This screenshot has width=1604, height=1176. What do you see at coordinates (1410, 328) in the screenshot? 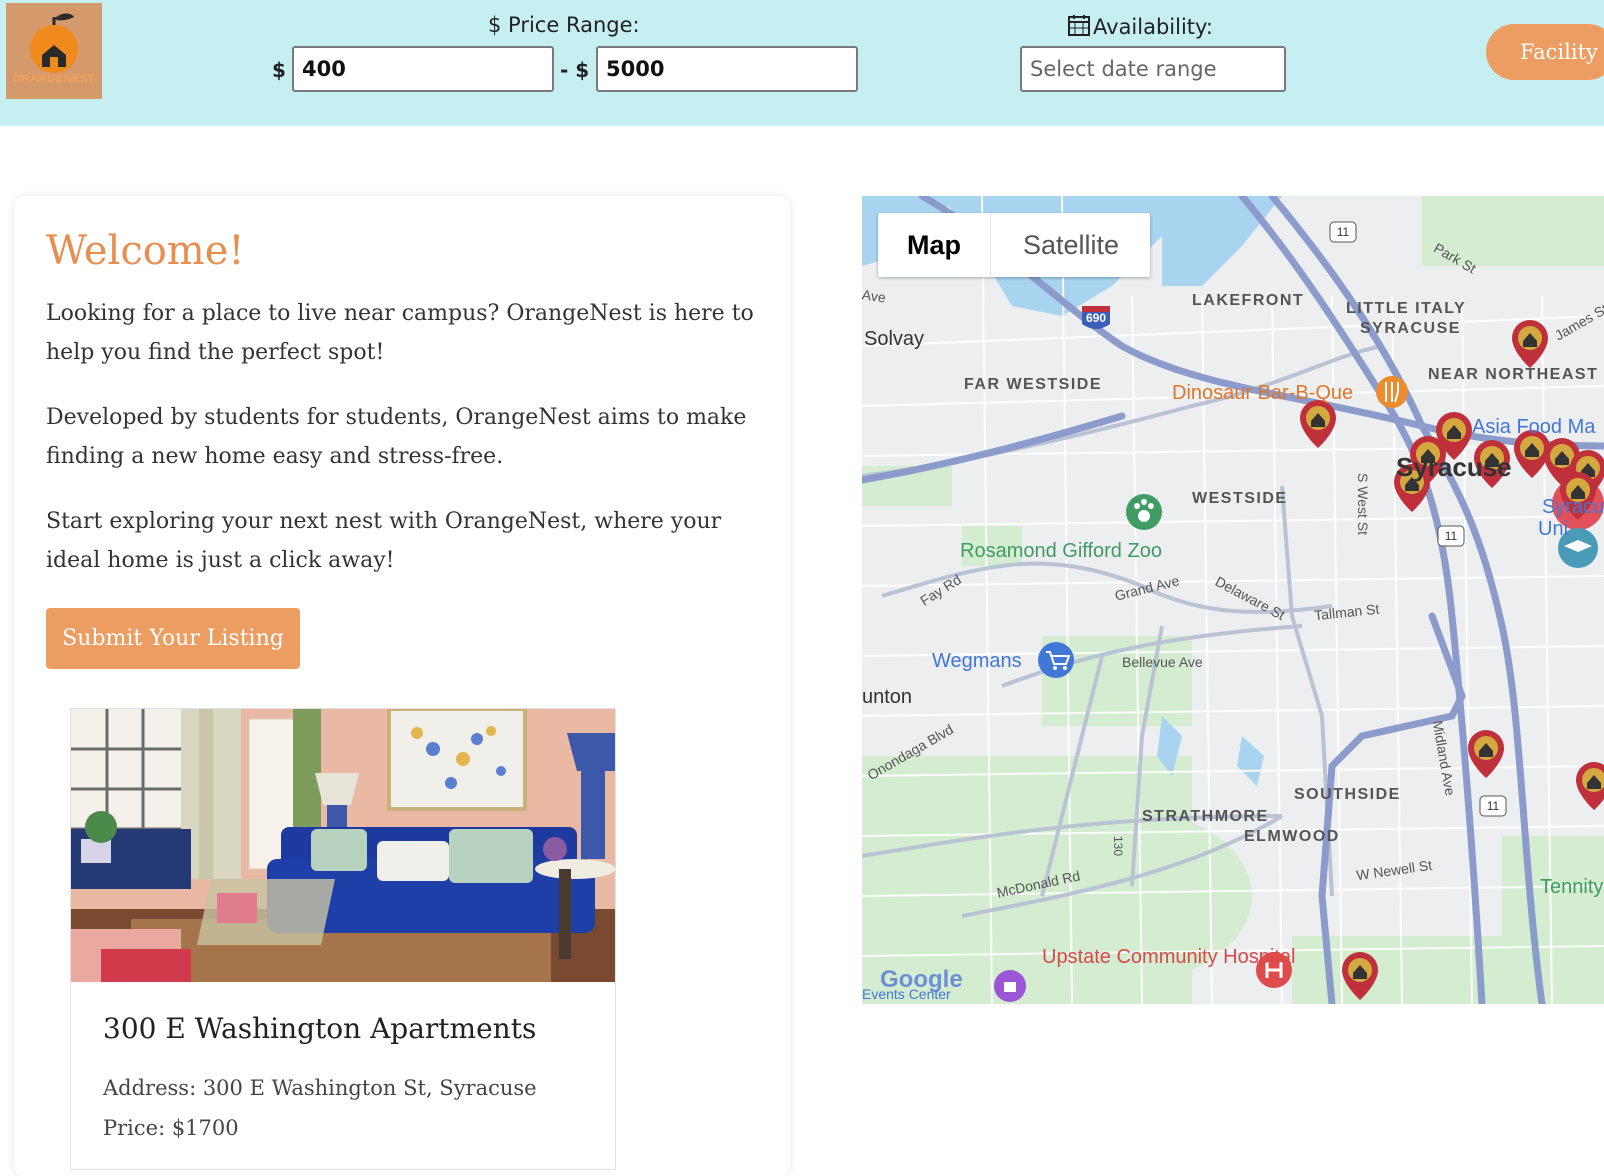
I see `neighborhood-syracuse: SYRACUSE` at bounding box center [1410, 328].